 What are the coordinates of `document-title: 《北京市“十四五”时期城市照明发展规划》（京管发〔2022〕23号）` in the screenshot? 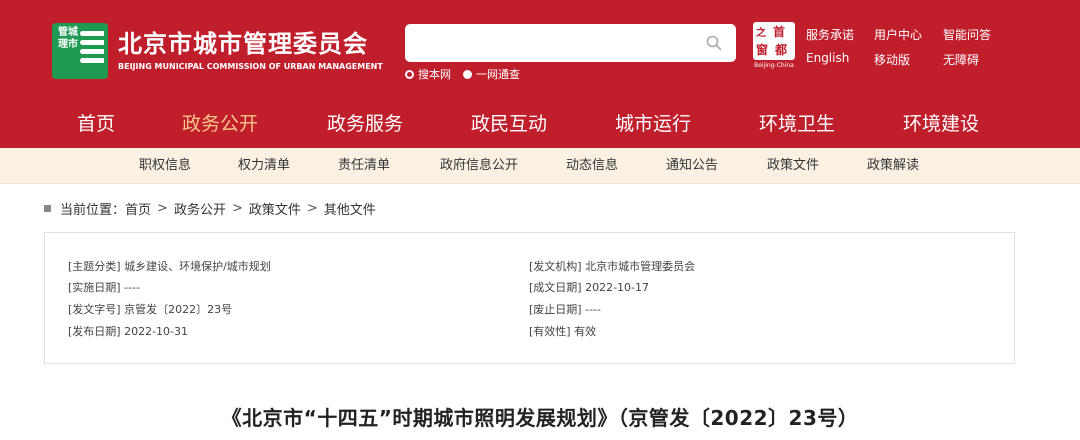 It's located at (540, 418).